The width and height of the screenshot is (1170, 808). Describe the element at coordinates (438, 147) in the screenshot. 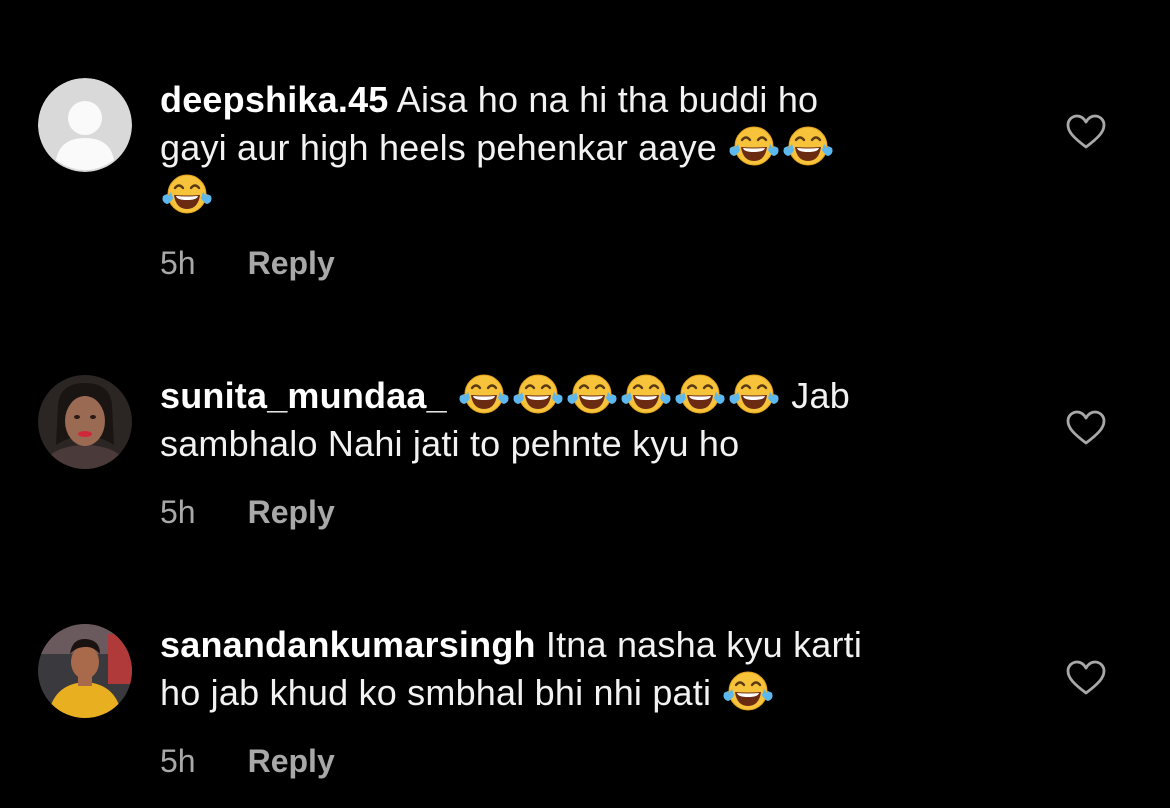

I see `comment-text: gayi aur high heels pehenkar aaye` at that location.